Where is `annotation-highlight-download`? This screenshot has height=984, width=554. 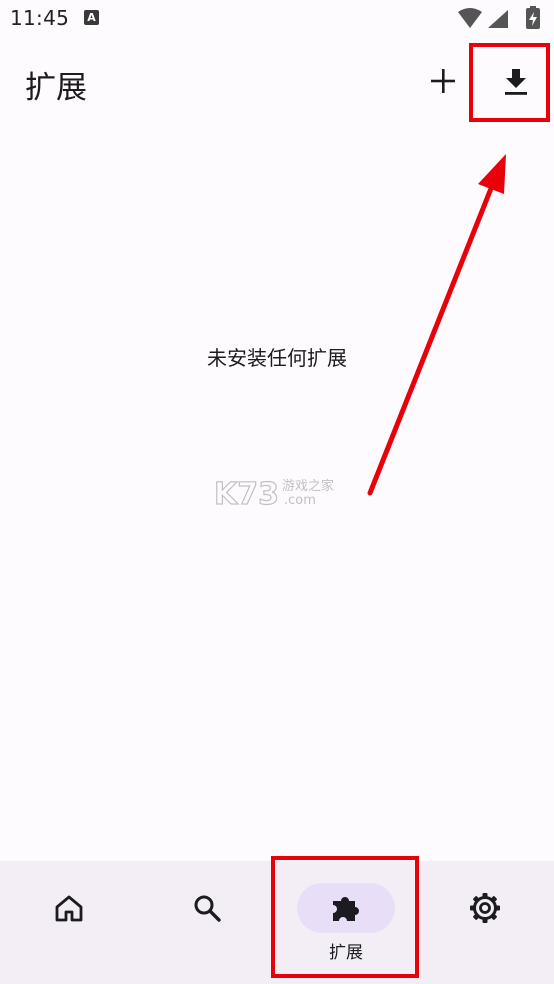
annotation-highlight-download is located at coordinates (509, 82).